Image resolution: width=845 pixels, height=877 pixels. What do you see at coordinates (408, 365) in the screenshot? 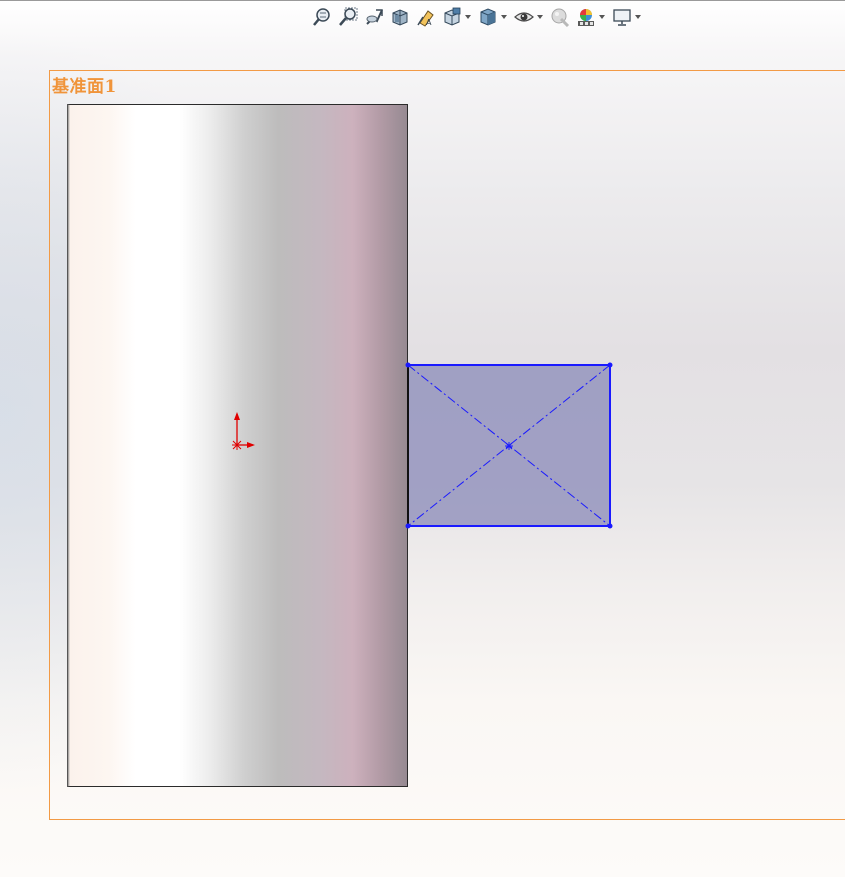
I see `sketch-point-top-left` at bounding box center [408, 365].